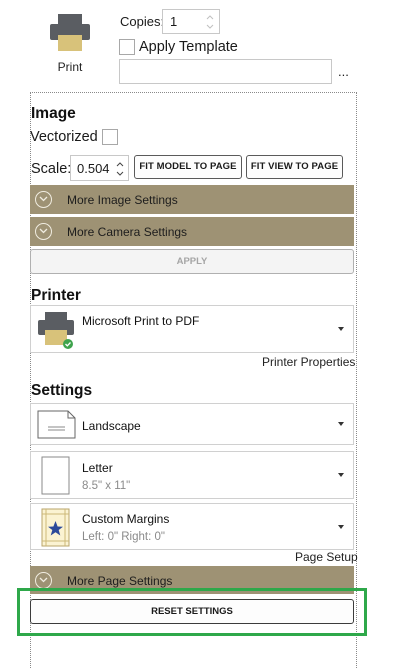  I want to click on scale-stepper: 0.504, so click(99, 168).